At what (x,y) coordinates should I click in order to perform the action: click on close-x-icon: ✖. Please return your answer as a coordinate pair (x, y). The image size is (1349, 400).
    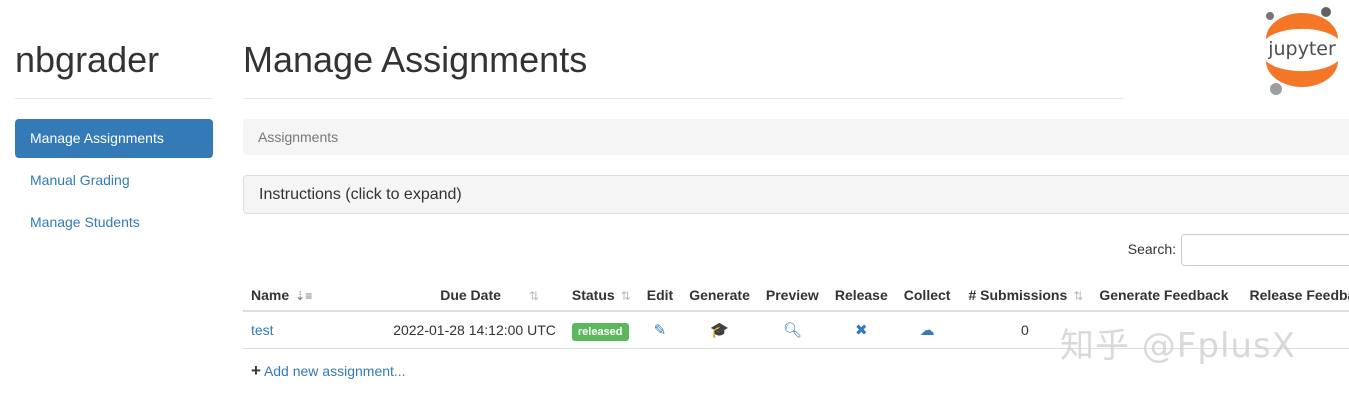
    Looking at the image, I should click on (861, 330).